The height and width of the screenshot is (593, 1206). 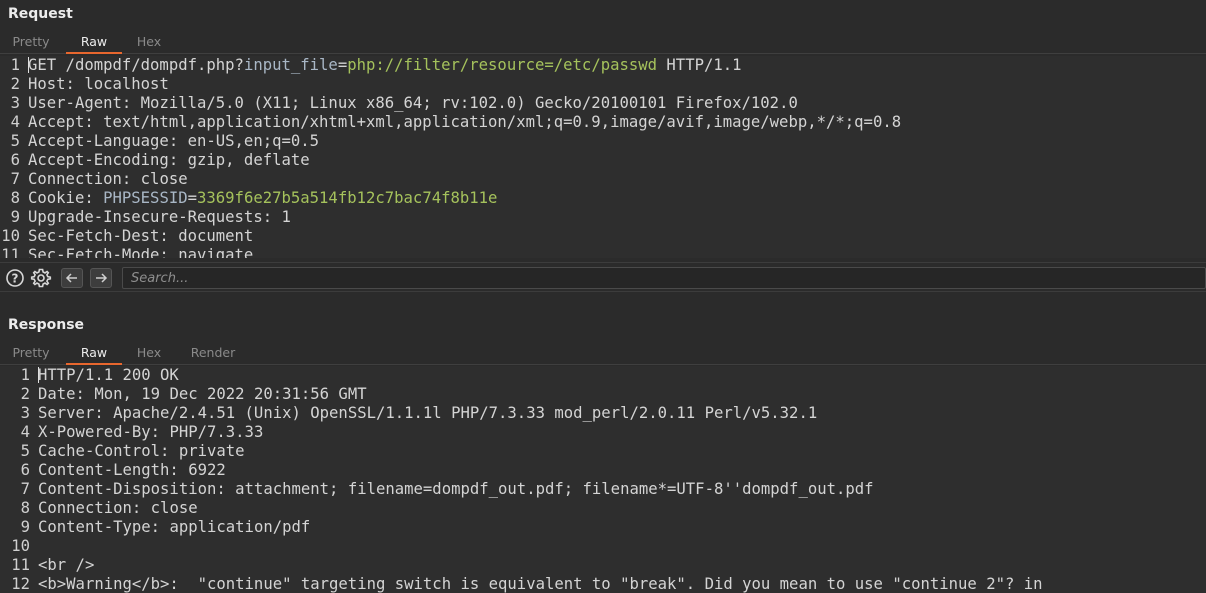 What do you see at coordinates (132, 489) in the screenshot?
I see `token-key: Content-Disposition:` at bounding box center [132, 489].